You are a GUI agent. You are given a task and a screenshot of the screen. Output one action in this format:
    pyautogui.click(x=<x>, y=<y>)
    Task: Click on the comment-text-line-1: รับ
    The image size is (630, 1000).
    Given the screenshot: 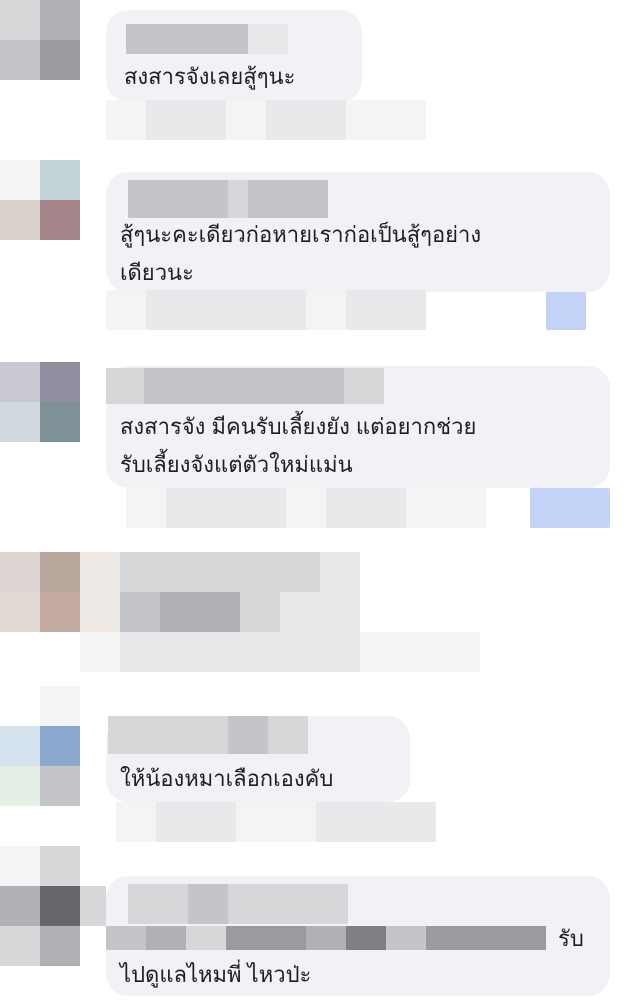 What is the action you would take?
    pyautogui.click(x=571, y=938)
    